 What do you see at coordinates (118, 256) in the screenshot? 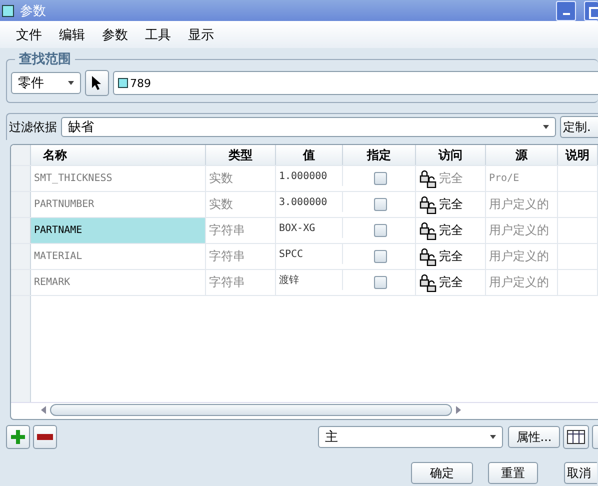
I see `table-cell: MATERIAL` at bounding box center [118, 256].